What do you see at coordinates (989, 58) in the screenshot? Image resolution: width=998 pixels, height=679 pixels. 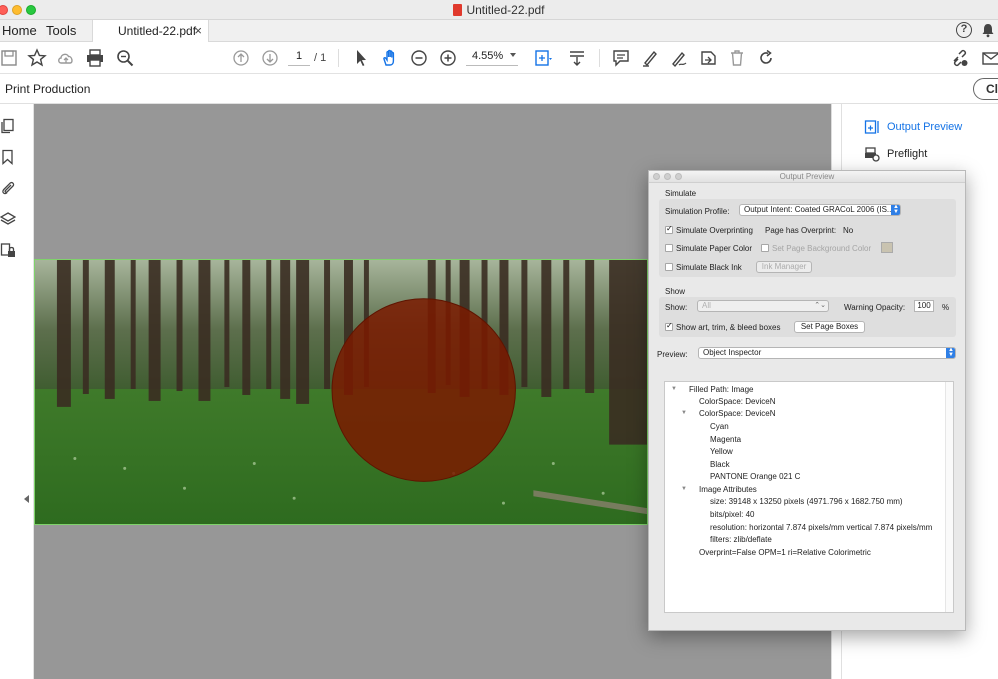 I see `email-icon` at bounding box center [989, 58].